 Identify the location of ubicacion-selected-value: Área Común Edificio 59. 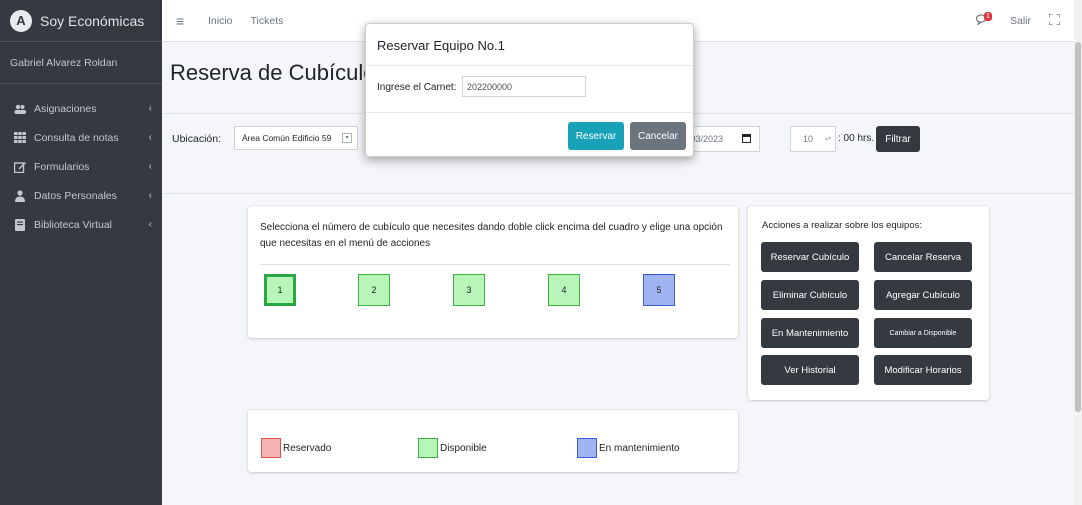
(287, 138).